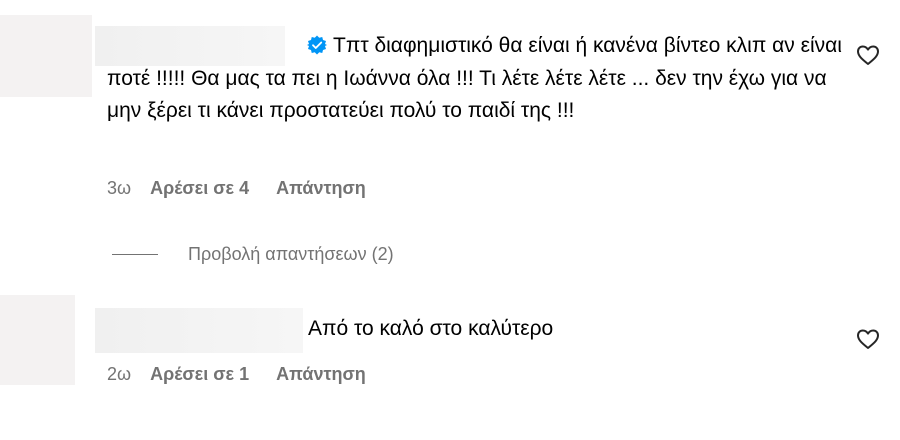  I want to click on like-count-button: Αρέσει σε 1, so click(199, 374).